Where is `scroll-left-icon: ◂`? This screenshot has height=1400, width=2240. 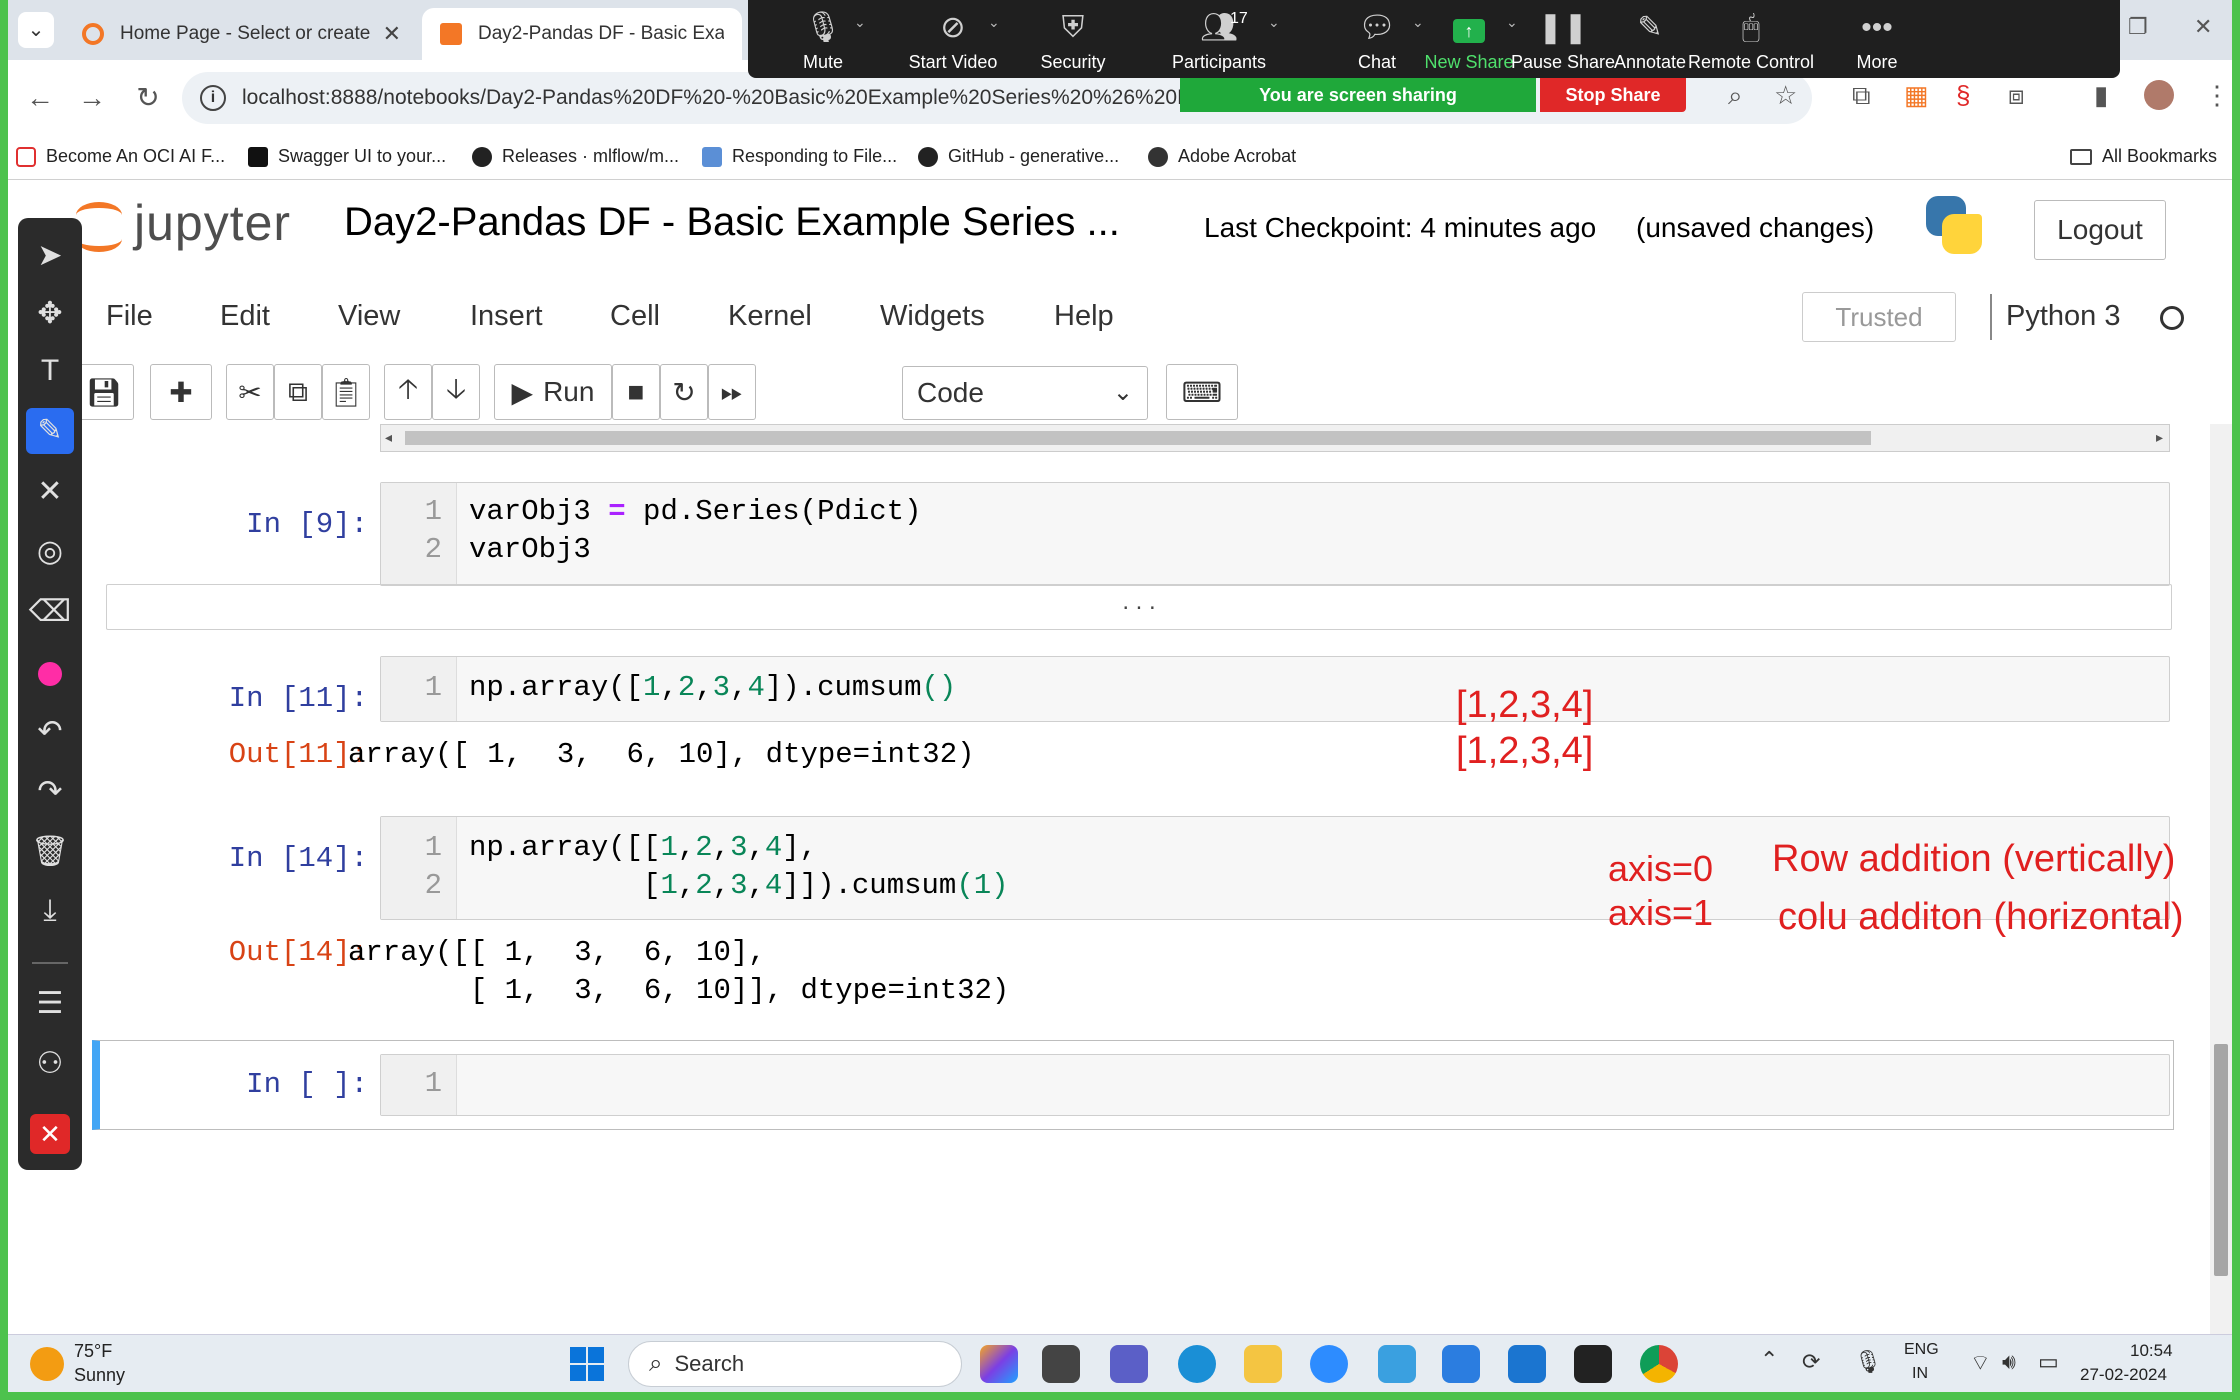
scroll-left-icon: ◂ is located at coordinates (388, 437).